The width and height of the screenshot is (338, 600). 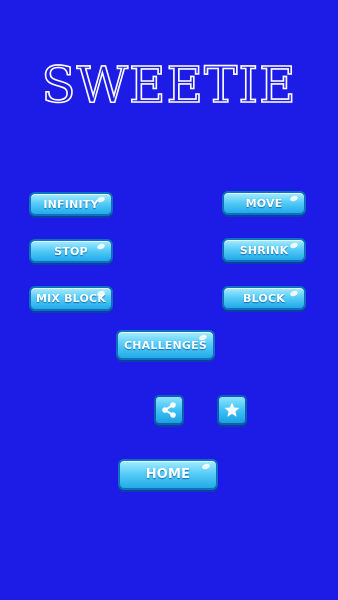 What do you see at coordinates (264, 203) in the screenshot?
I see `move-button: MOVE` at bounding box center [264, 203].